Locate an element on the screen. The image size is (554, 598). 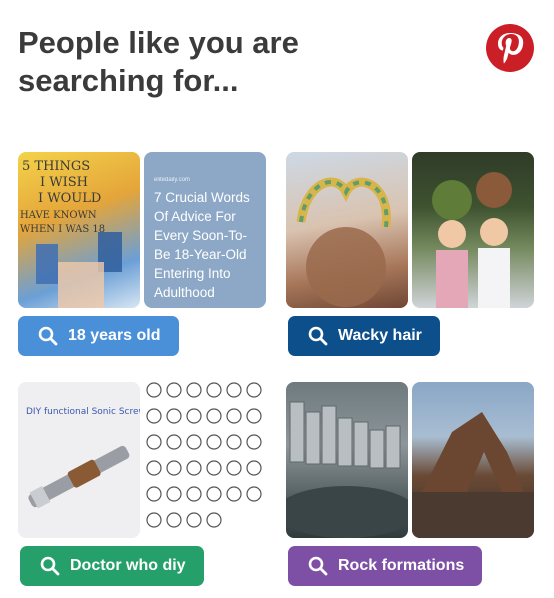
svg-text: I WISH is located at coordinates (64, 182).